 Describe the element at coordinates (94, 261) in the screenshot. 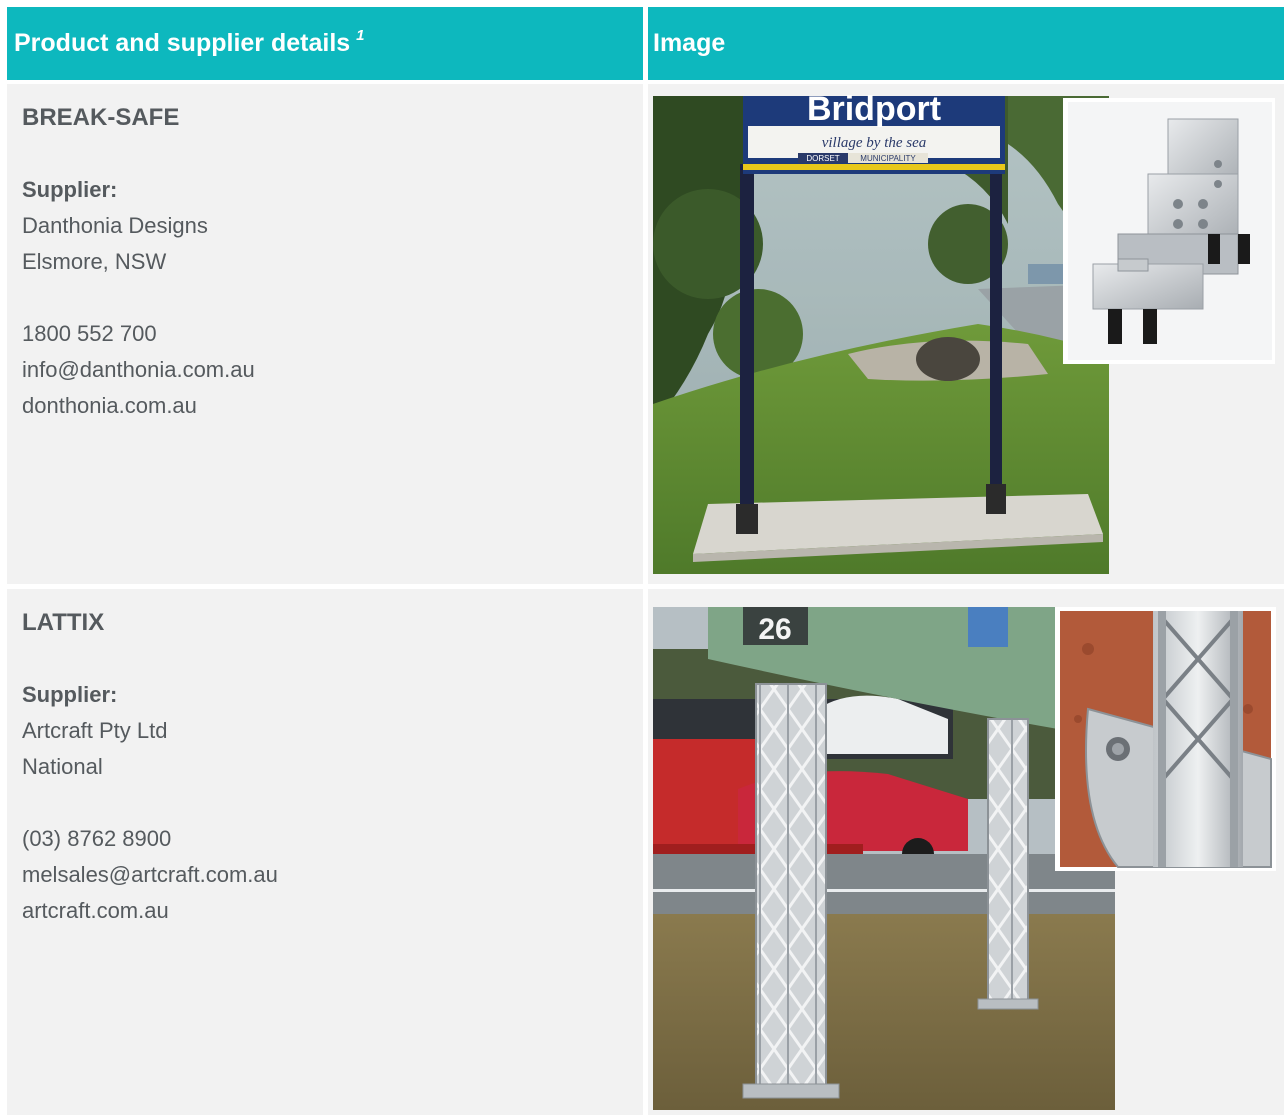

I see `supplier-location: Elsmore, NSW` at that location.